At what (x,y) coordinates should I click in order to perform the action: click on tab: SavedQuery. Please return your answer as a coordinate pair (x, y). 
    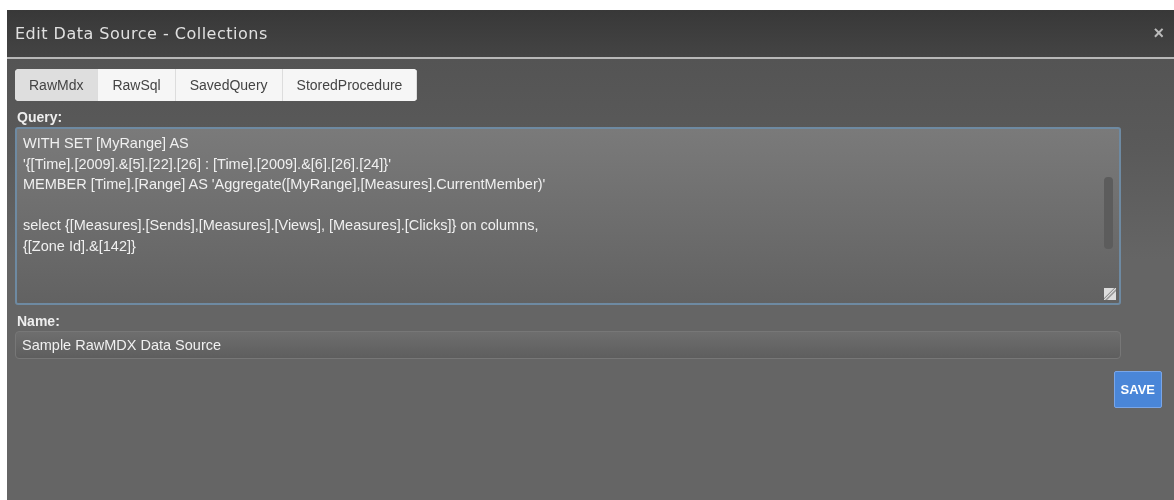
    Looking at the image, I should click on (229, 85).